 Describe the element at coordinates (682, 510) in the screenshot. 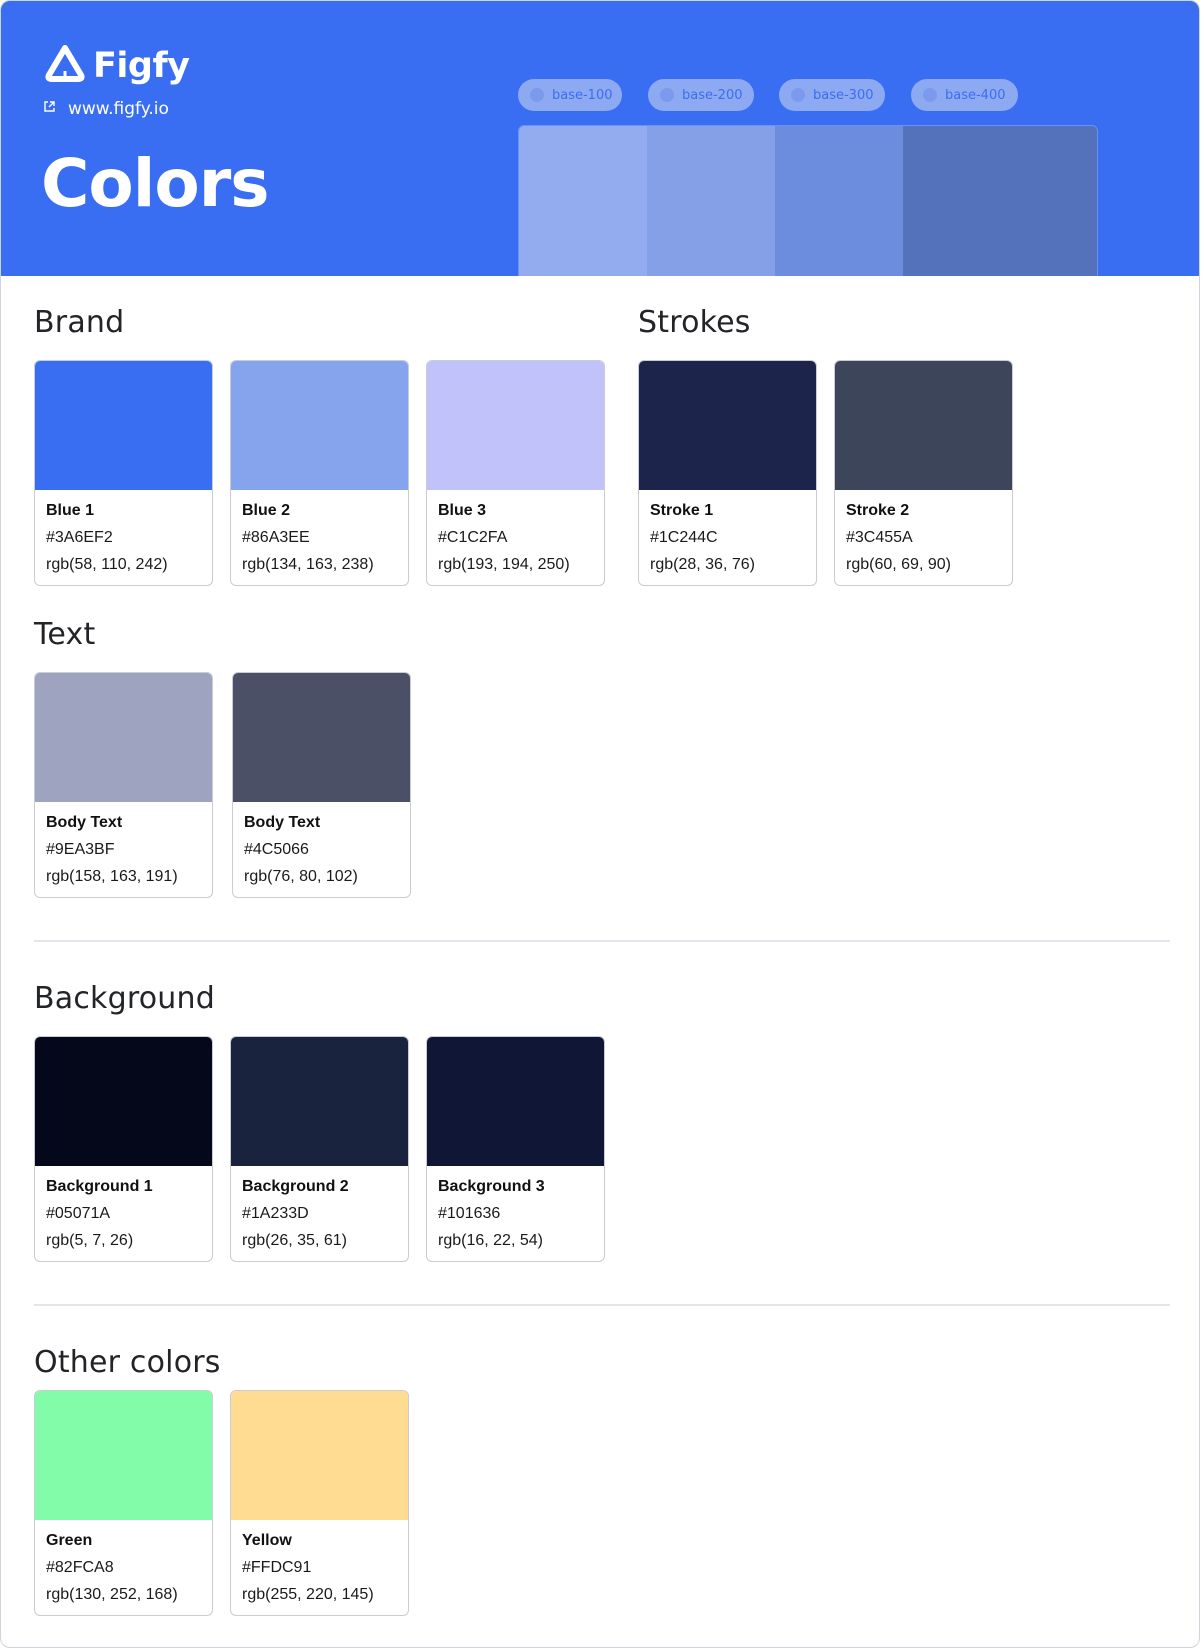

I see `color-name: Stroke 1` at that location.